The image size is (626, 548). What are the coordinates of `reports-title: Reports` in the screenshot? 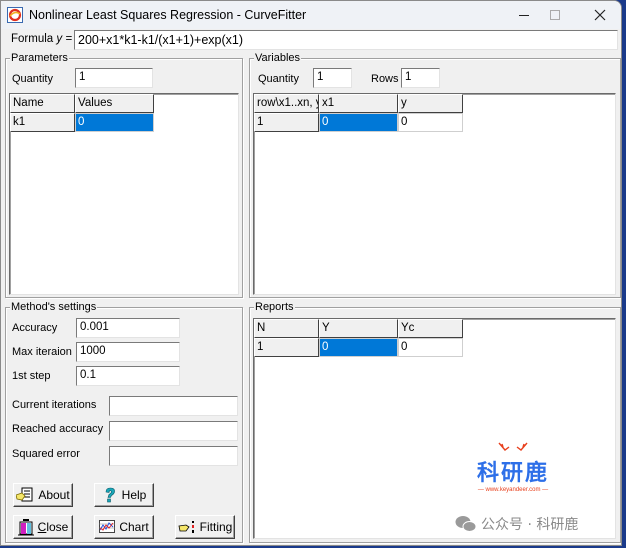 It's located at (274, 307).